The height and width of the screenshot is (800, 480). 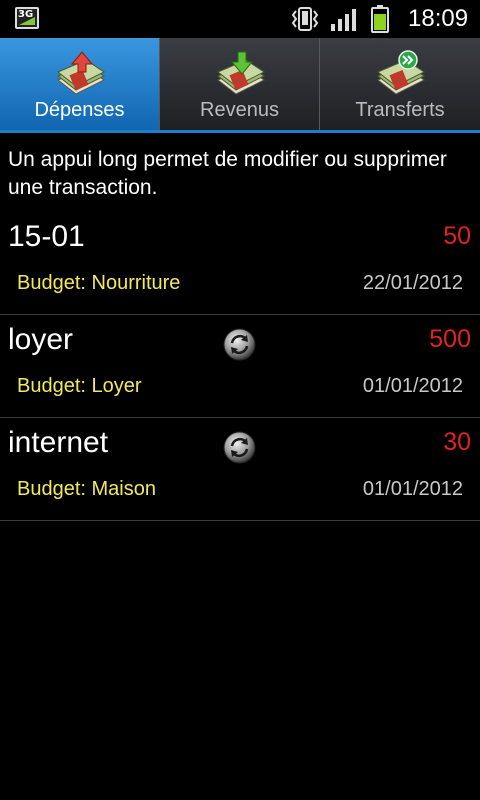 I want to click on tab-depenses-label: Dépenses, so click(x=79, y=110).